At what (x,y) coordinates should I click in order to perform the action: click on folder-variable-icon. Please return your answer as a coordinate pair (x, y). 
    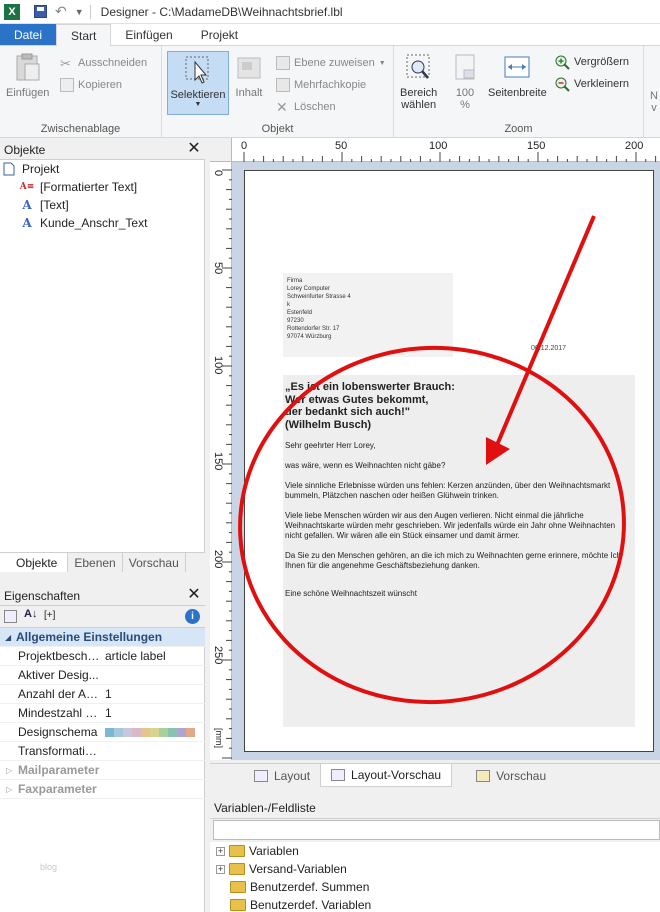
    Looking at the image, I should click on (238, 905).